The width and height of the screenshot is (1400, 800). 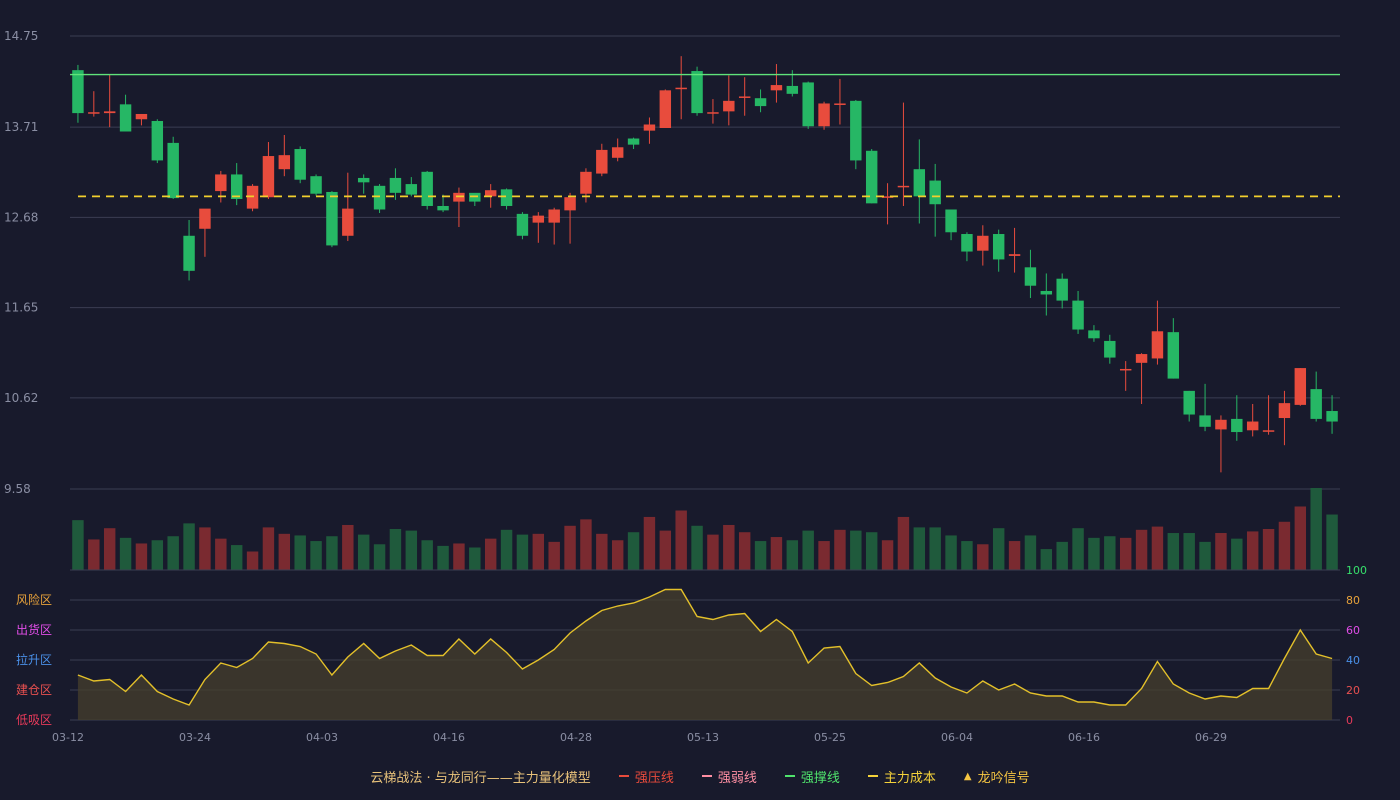 I want to click on x-tick-label: 06-16, so click(x=1084, y=737).